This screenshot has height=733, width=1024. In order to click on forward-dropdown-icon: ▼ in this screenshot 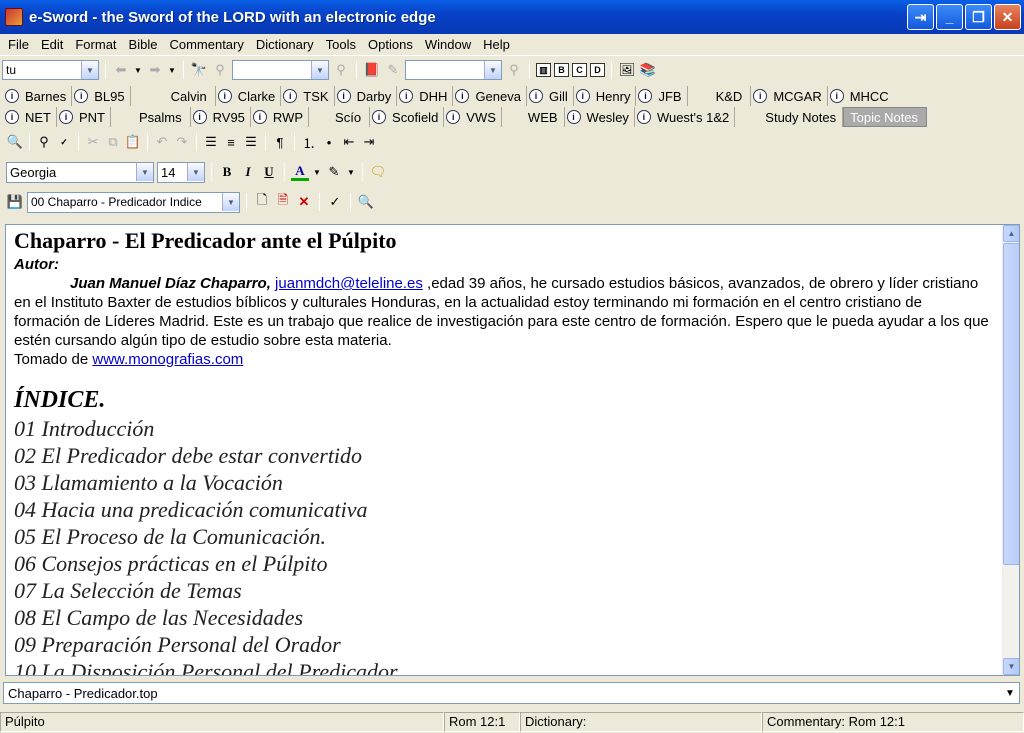, I will do `click(172, 70)`.